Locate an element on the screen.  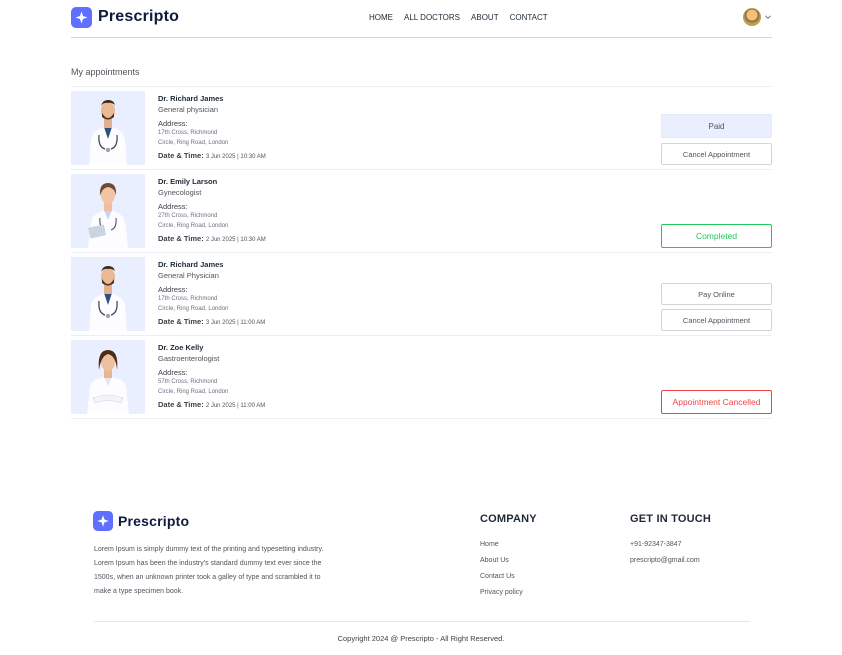
doctor-name: Dr. Zoe Kelly is located at coordinates (181, 347).